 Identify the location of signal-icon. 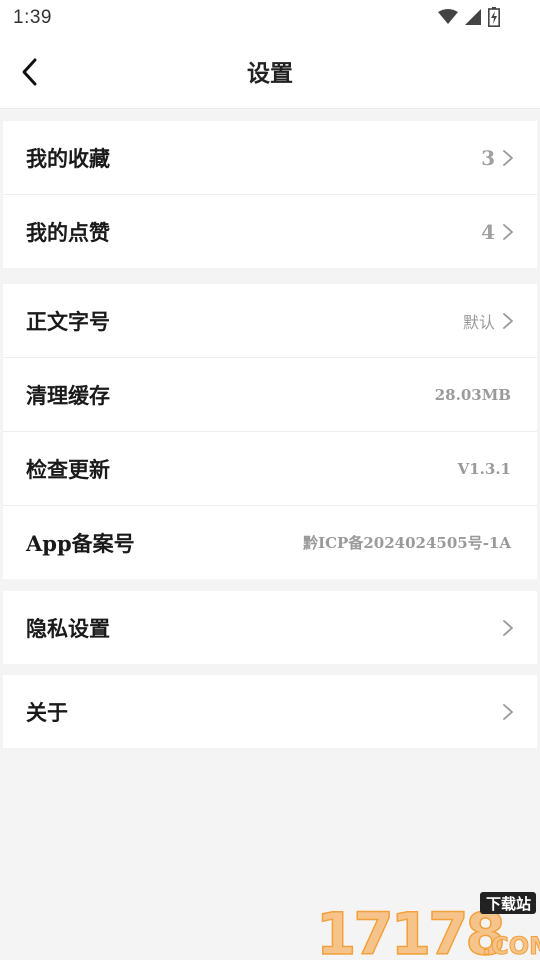
(473, 17).